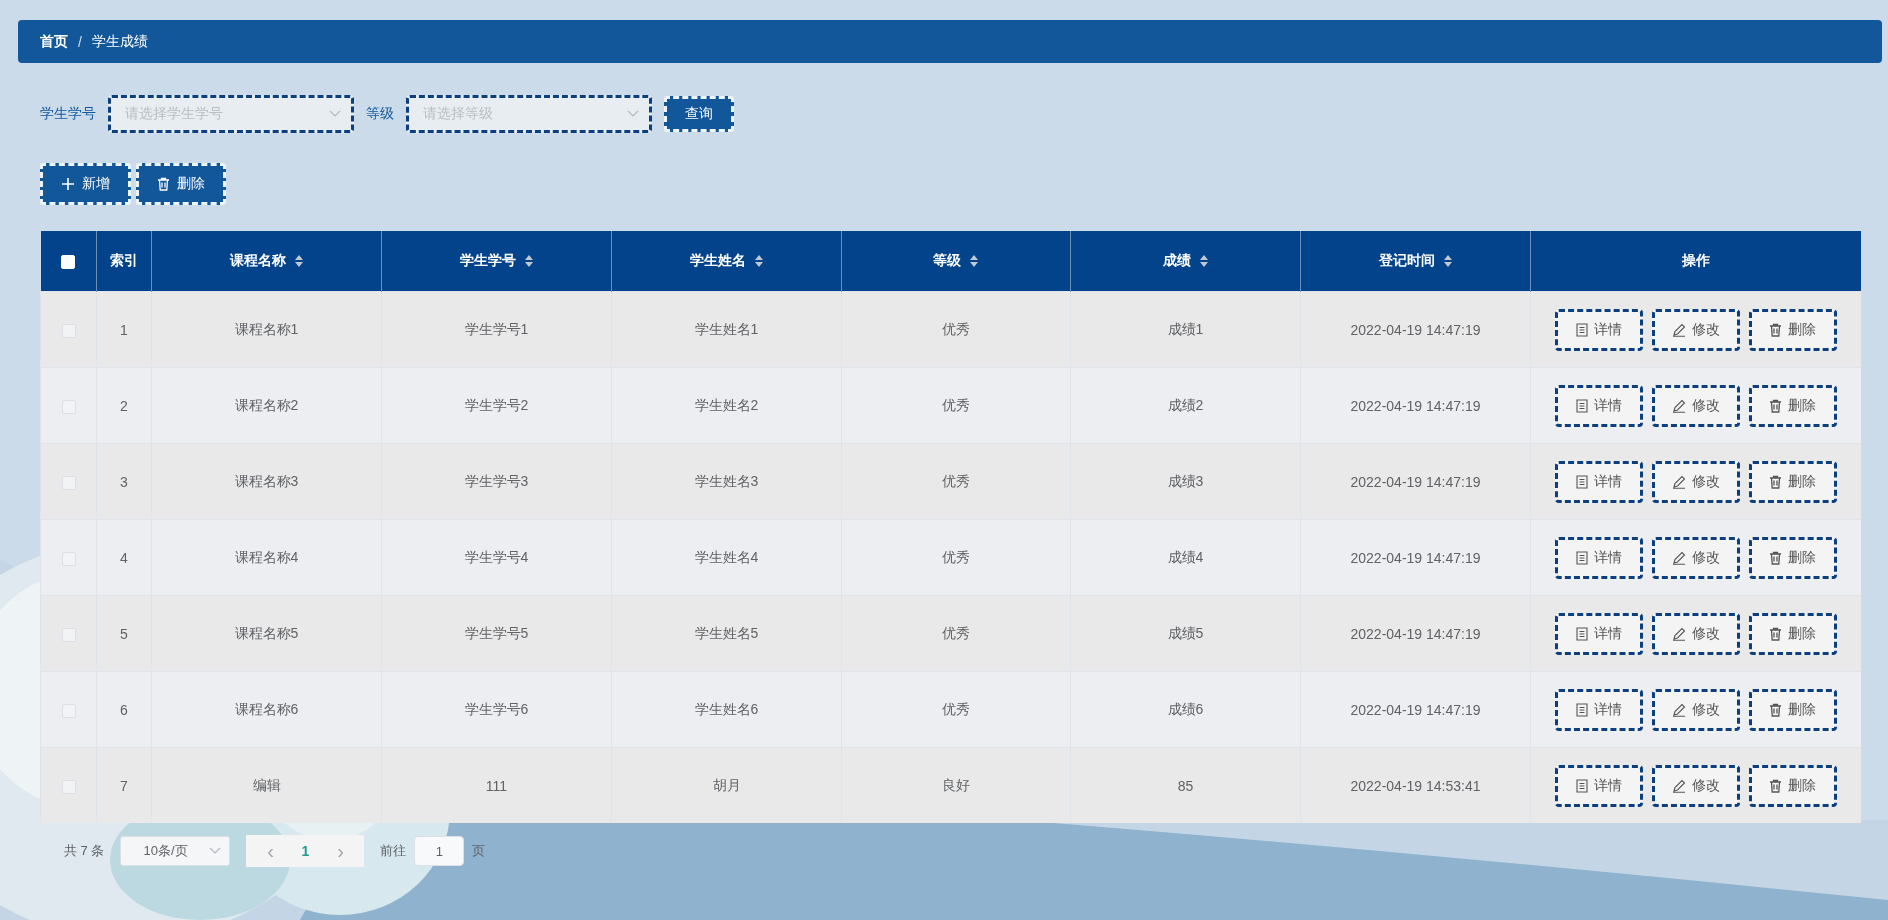 This screenshot has width=1888, height=920. Describe the element at coordinates (496, 632) in the screenshot. I see `table-cell: 学生学号5` at that location.